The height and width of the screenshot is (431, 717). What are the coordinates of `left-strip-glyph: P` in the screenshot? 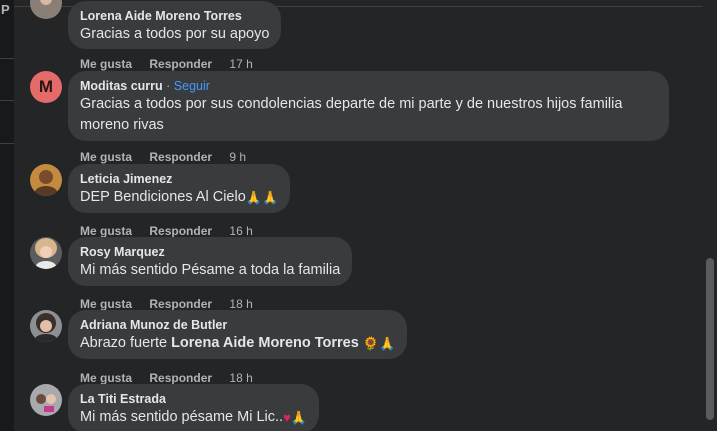 It's located at (5, 9).